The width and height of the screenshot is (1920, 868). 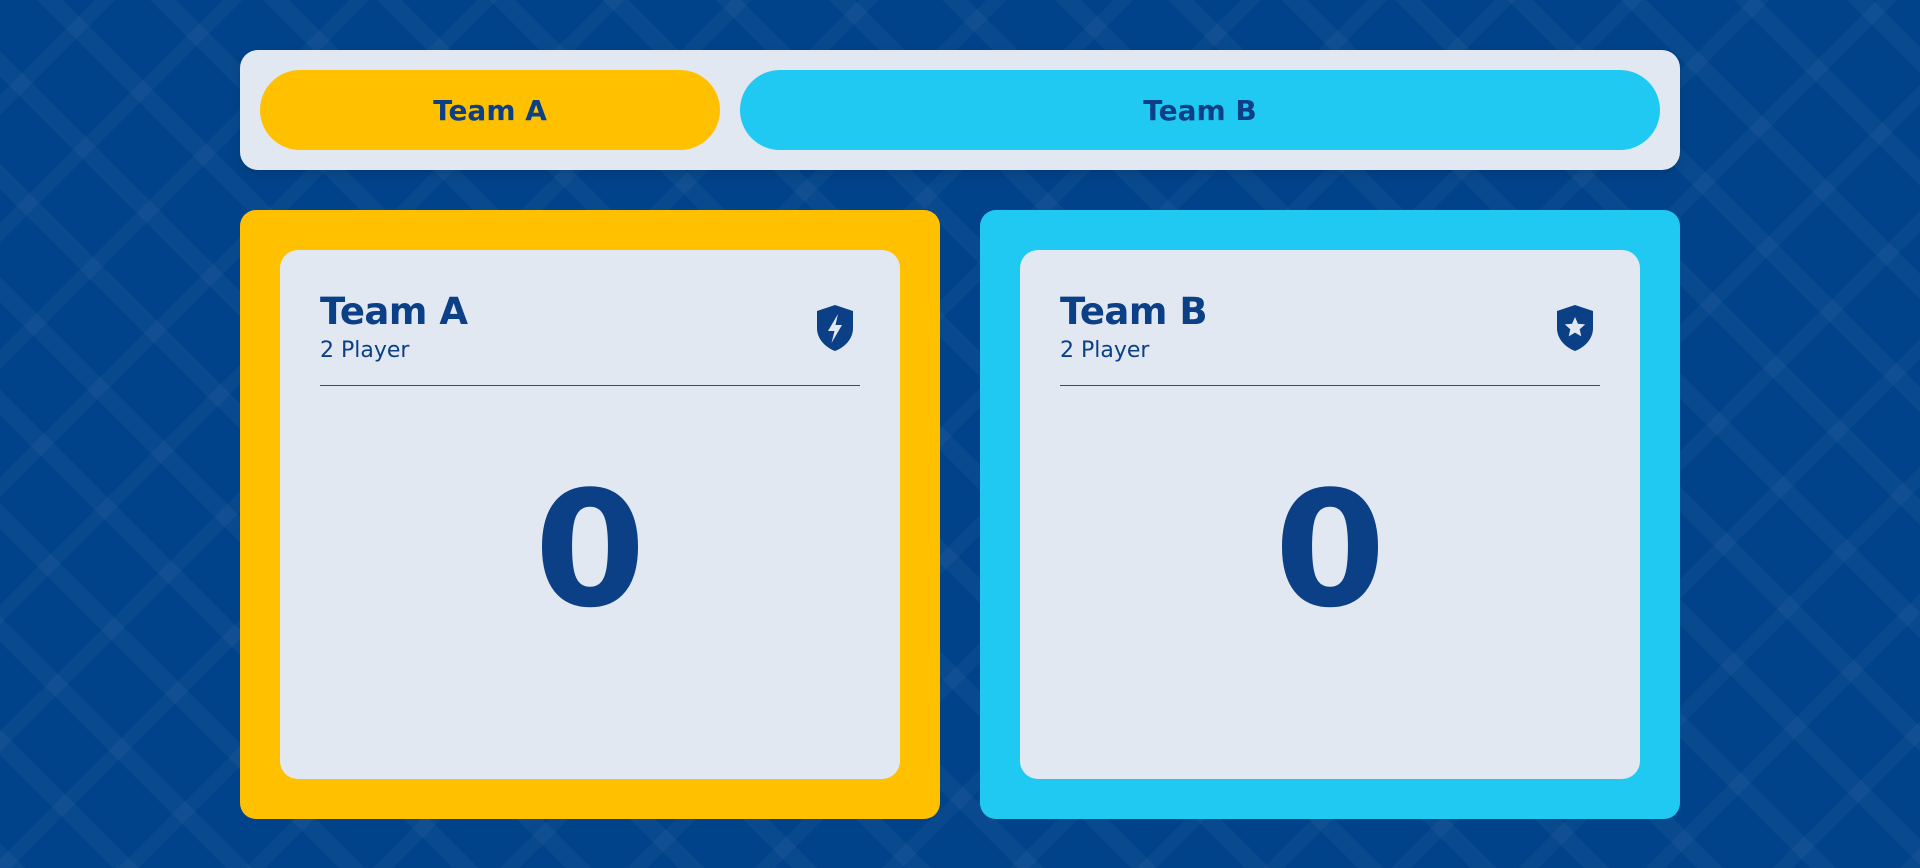 What do you see at coordinates (1575, 328) in the screenshot?
I see `shield-star-icon` at bounding box center [1575, 328].